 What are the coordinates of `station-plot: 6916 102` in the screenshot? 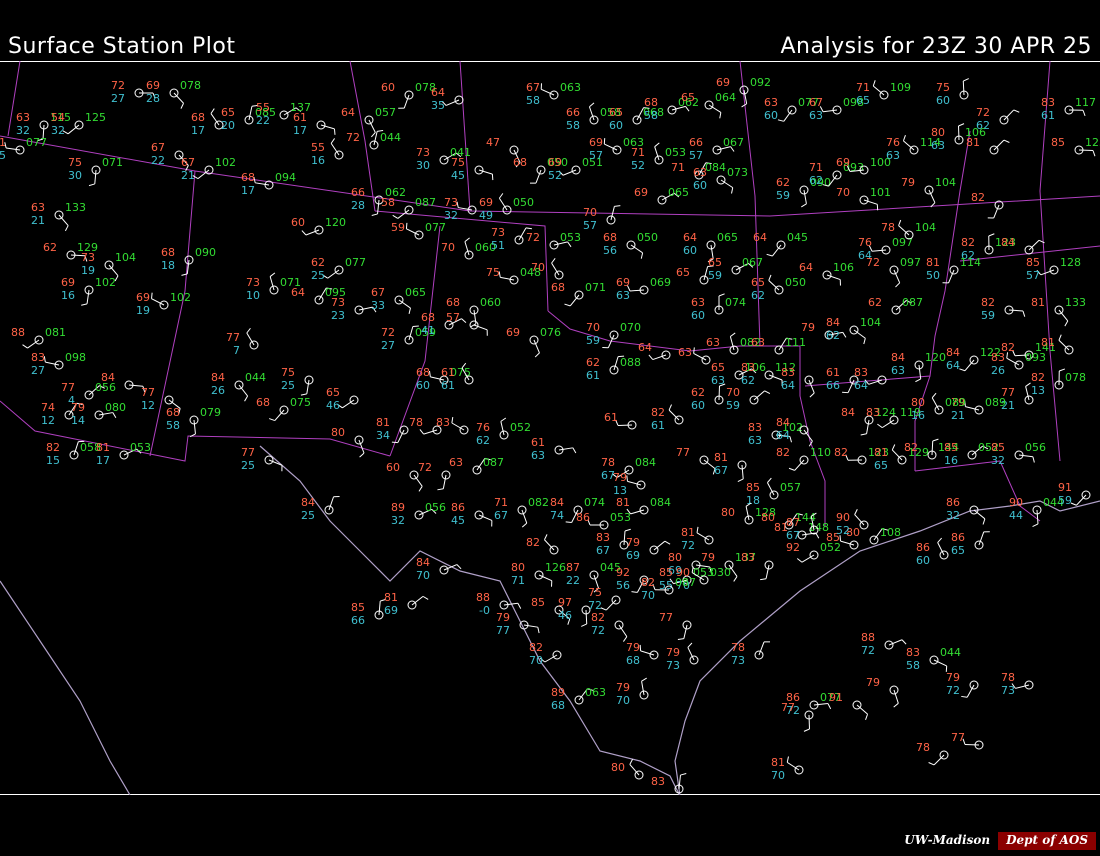 It's located at (88, 291).